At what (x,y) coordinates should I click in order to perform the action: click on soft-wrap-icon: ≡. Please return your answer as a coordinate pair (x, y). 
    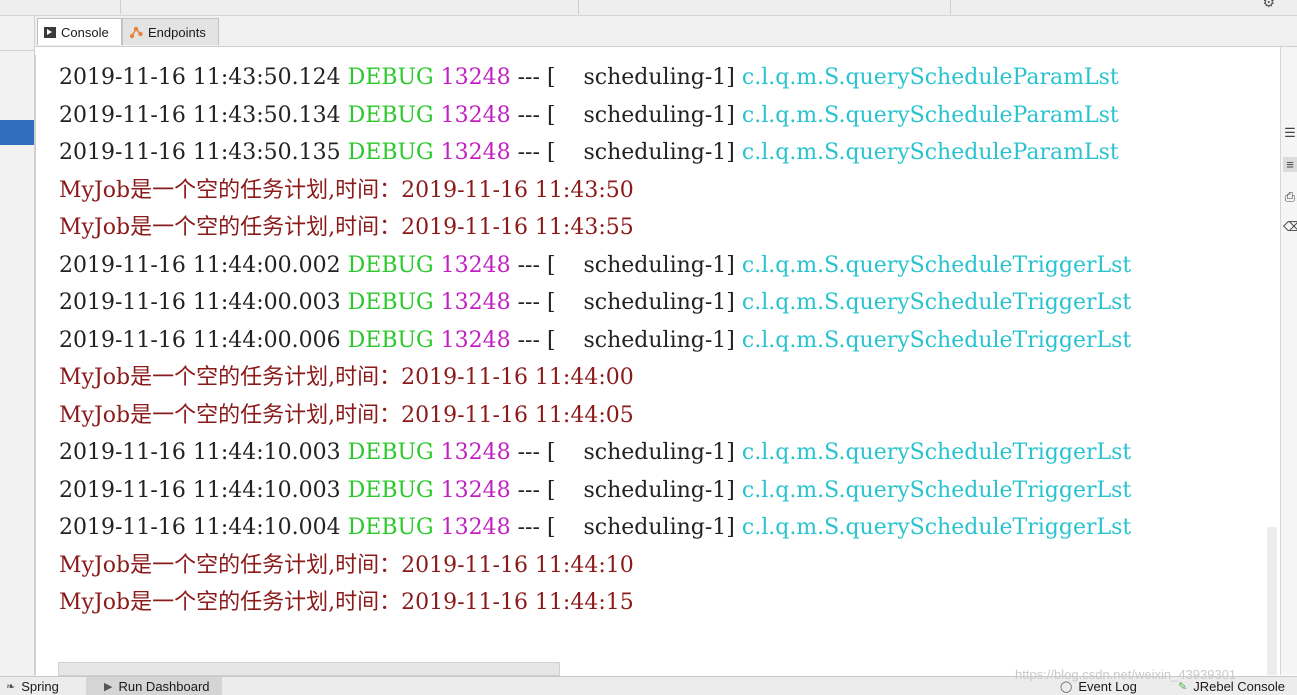
    Looking at the image, I should click on (1290, 164).